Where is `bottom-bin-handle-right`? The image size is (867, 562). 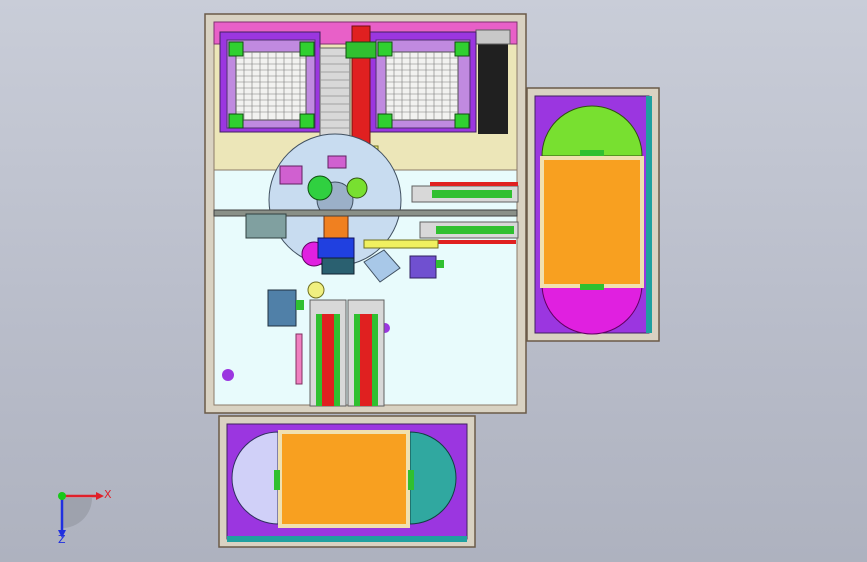
bottom-bin-handle-right is located at coordinates (411, 480).